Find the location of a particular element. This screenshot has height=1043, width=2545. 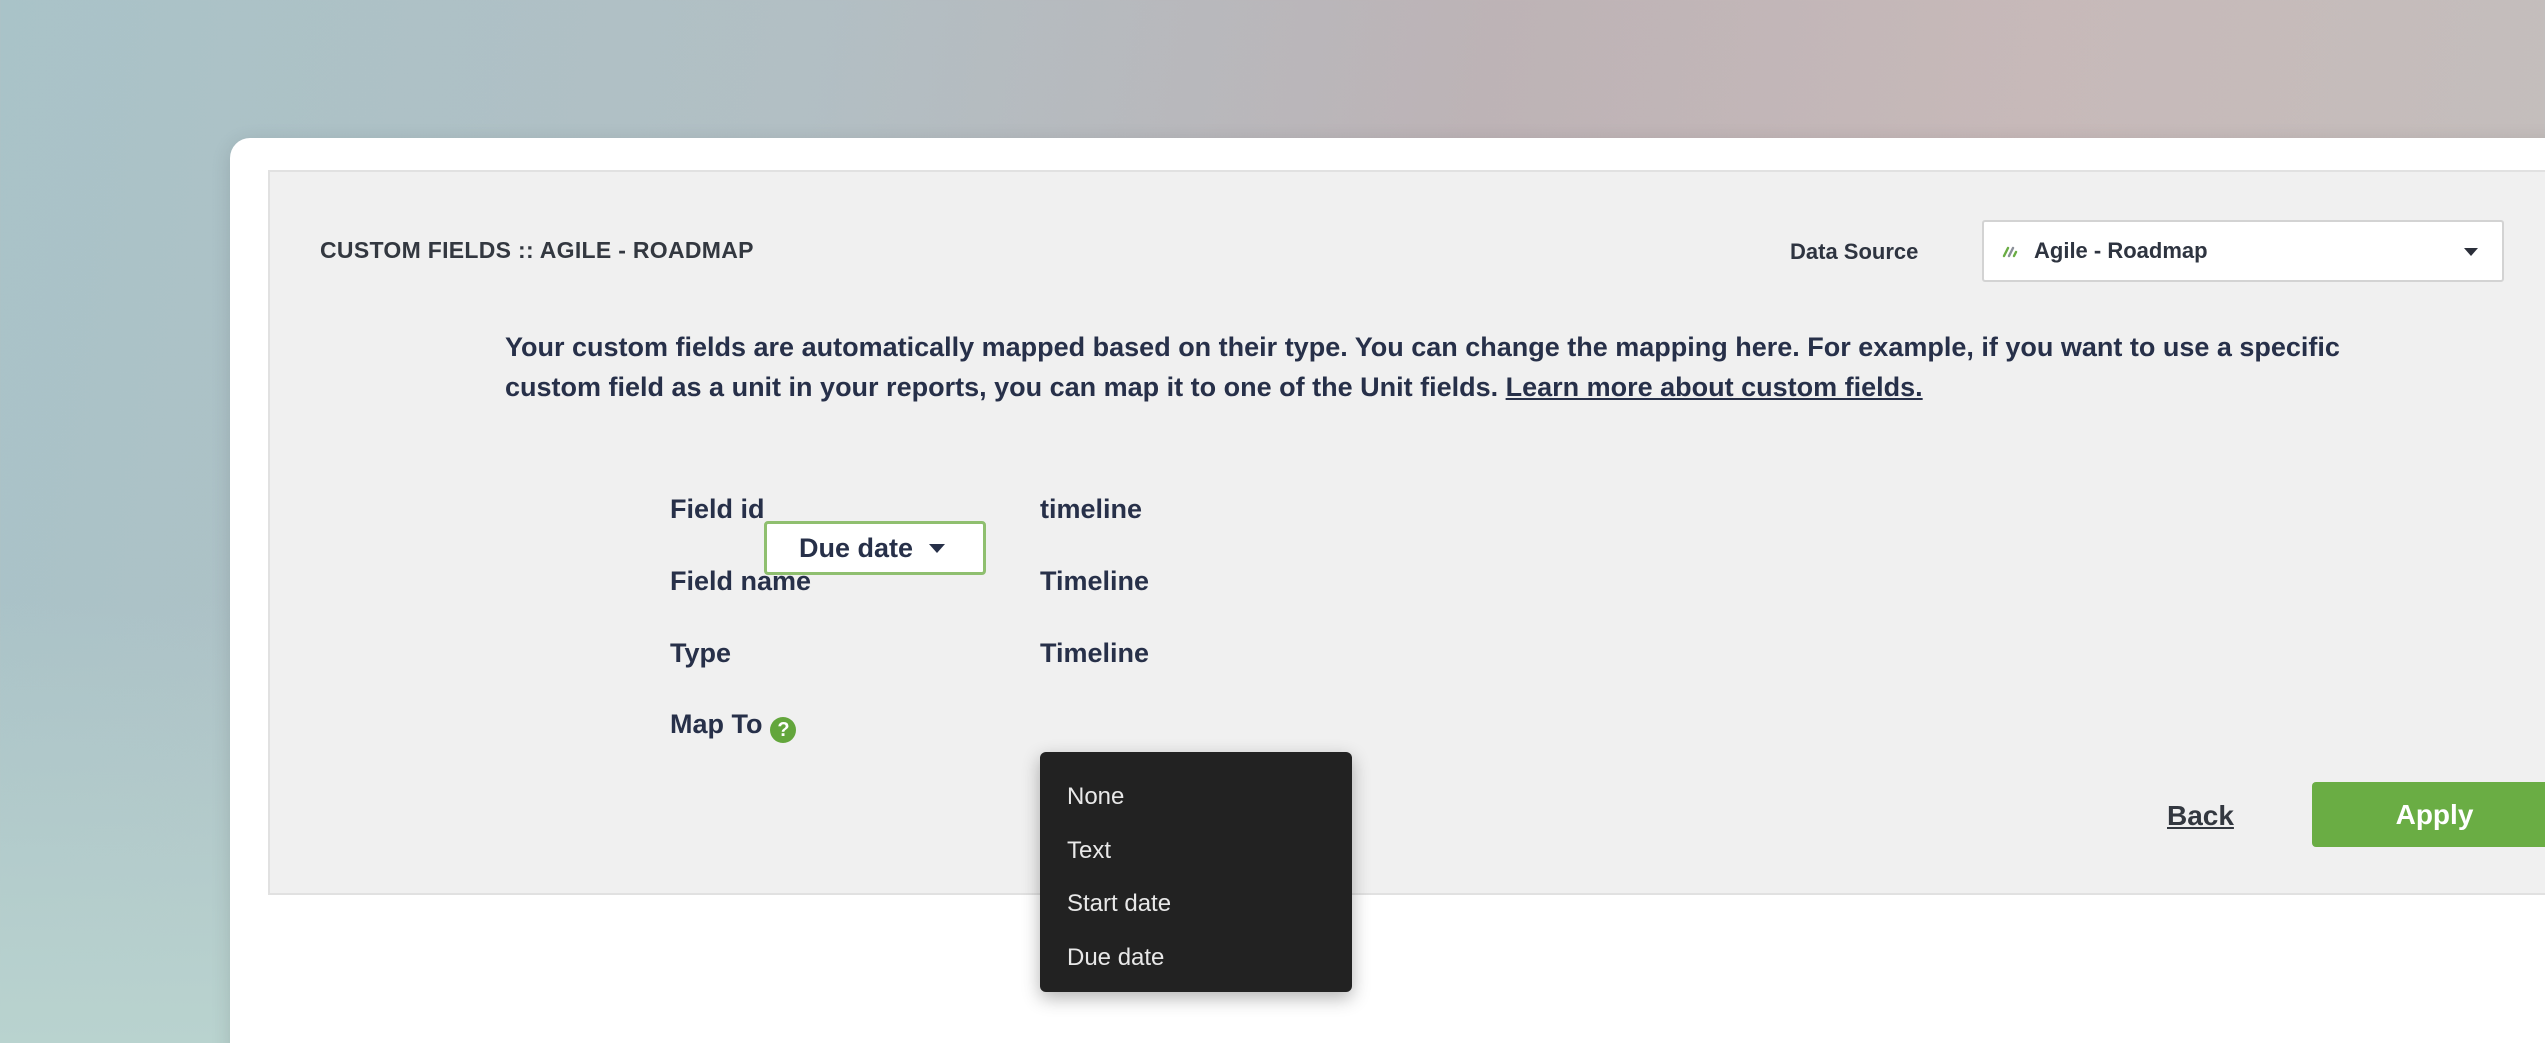

caret-down-icon is located at coordinates (937, 548).